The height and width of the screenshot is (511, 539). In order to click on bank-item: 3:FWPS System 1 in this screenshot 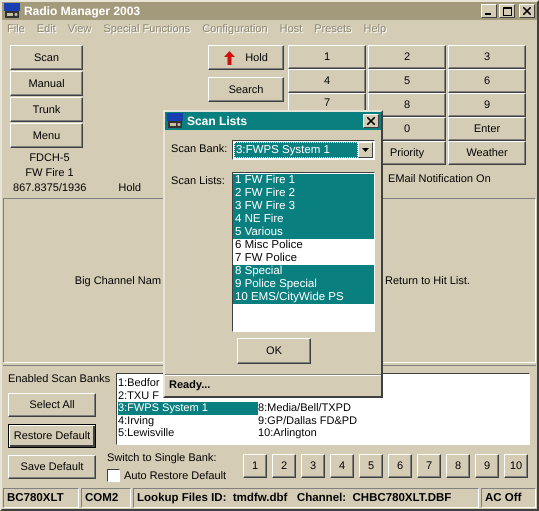, I will do `click(188, 408)`.